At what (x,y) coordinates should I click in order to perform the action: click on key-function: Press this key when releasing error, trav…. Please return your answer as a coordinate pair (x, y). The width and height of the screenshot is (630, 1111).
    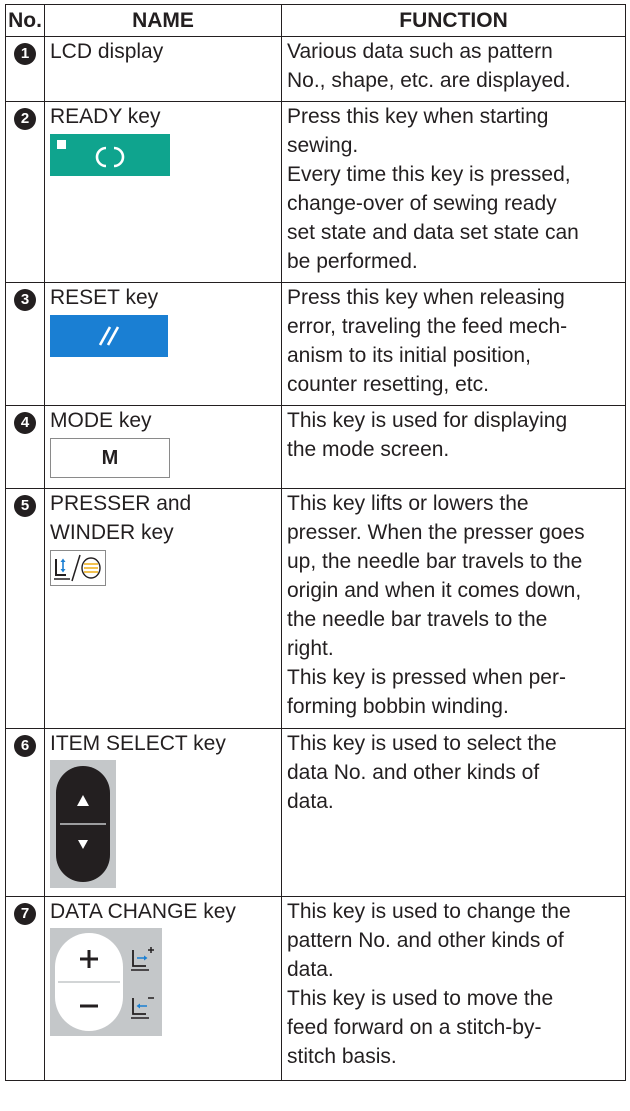
    Looking at the image, I should click on (453, 344).